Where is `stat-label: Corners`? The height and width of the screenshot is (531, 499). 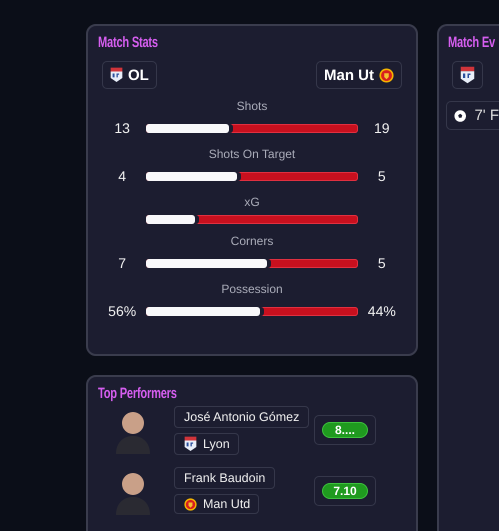 stat-label: Corners is located at coordinates (252, 241).